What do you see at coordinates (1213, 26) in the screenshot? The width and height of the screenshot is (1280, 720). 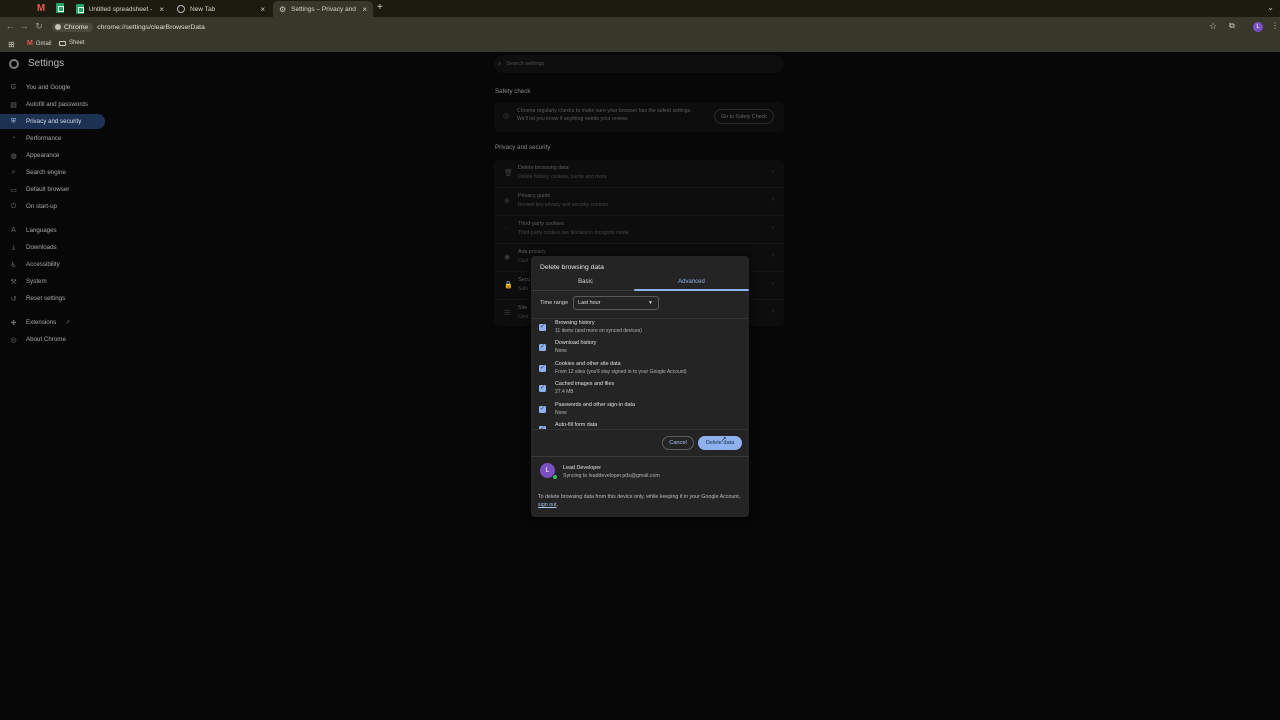 I see `bookmark-star-icon: ☆` at bounding box center [1213, 26].